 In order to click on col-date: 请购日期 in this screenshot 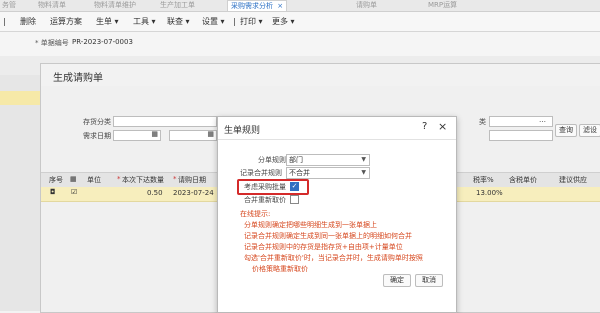, I will do `click(192, 180)`.